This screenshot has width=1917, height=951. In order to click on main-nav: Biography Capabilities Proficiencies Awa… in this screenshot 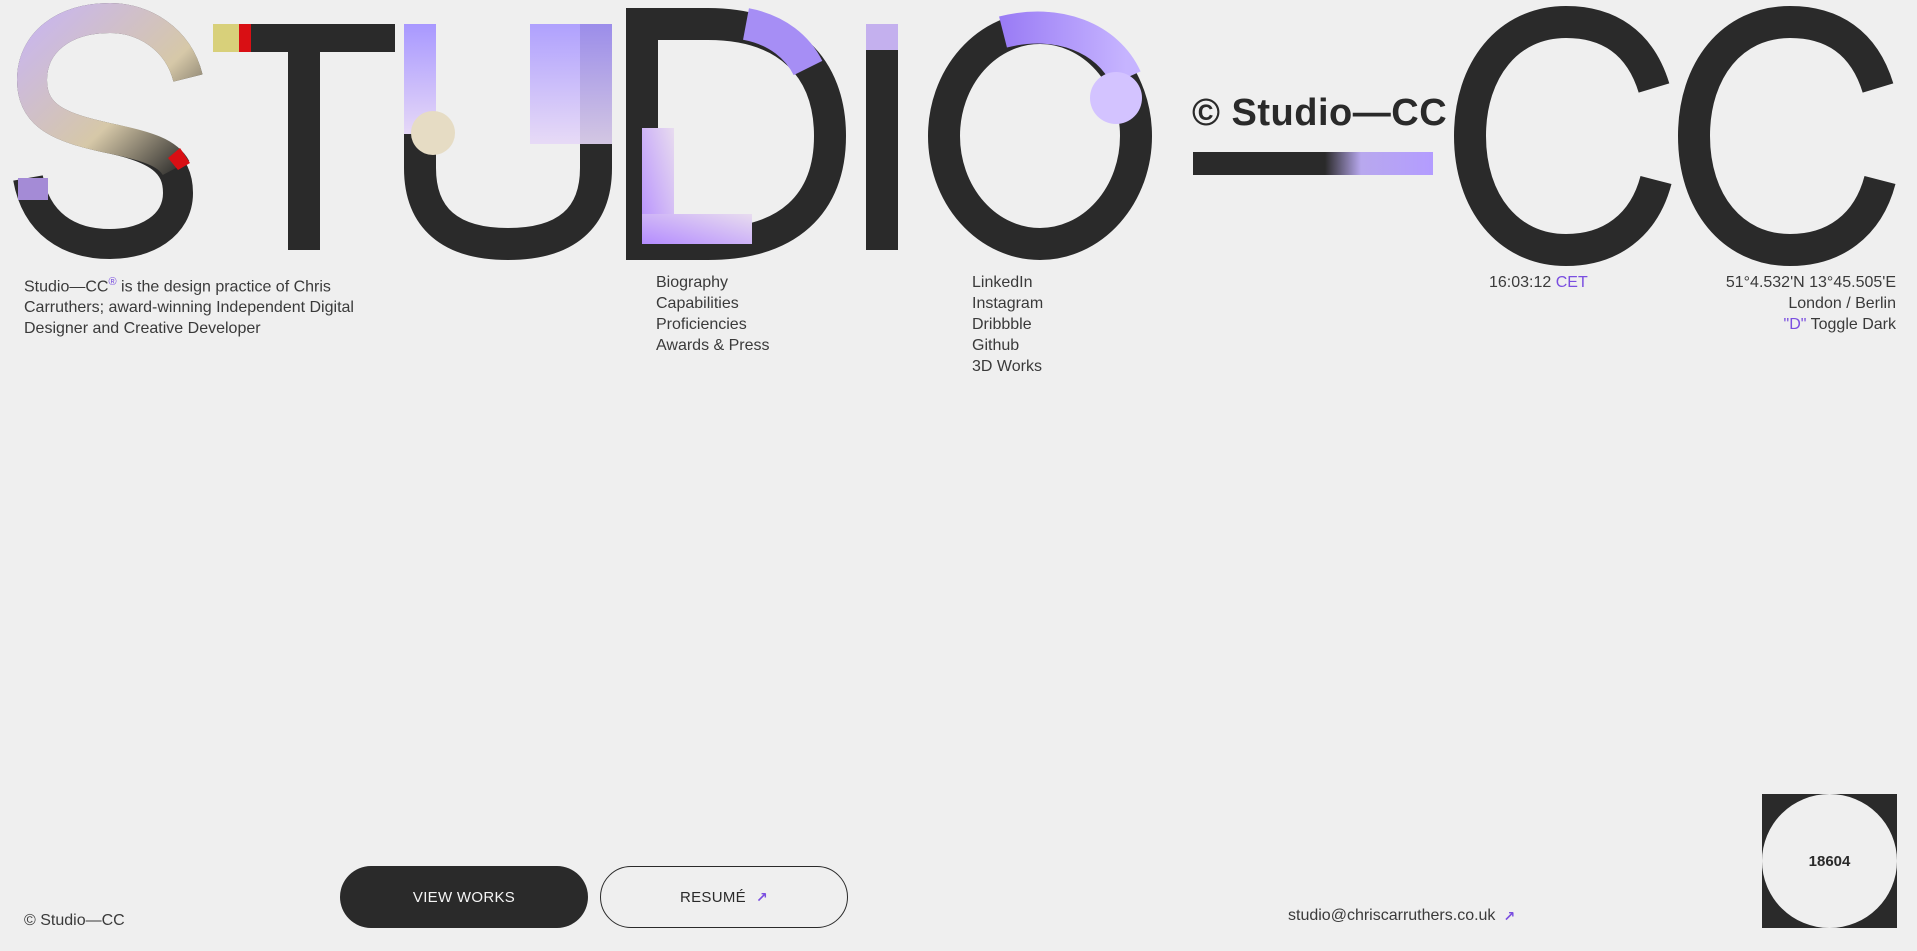, I will do `click(713, 314)`.